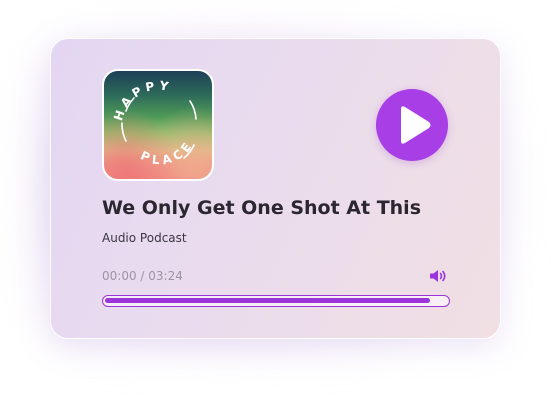  I want to click on logo-text-bottom: PLACE, so click(165, 152).